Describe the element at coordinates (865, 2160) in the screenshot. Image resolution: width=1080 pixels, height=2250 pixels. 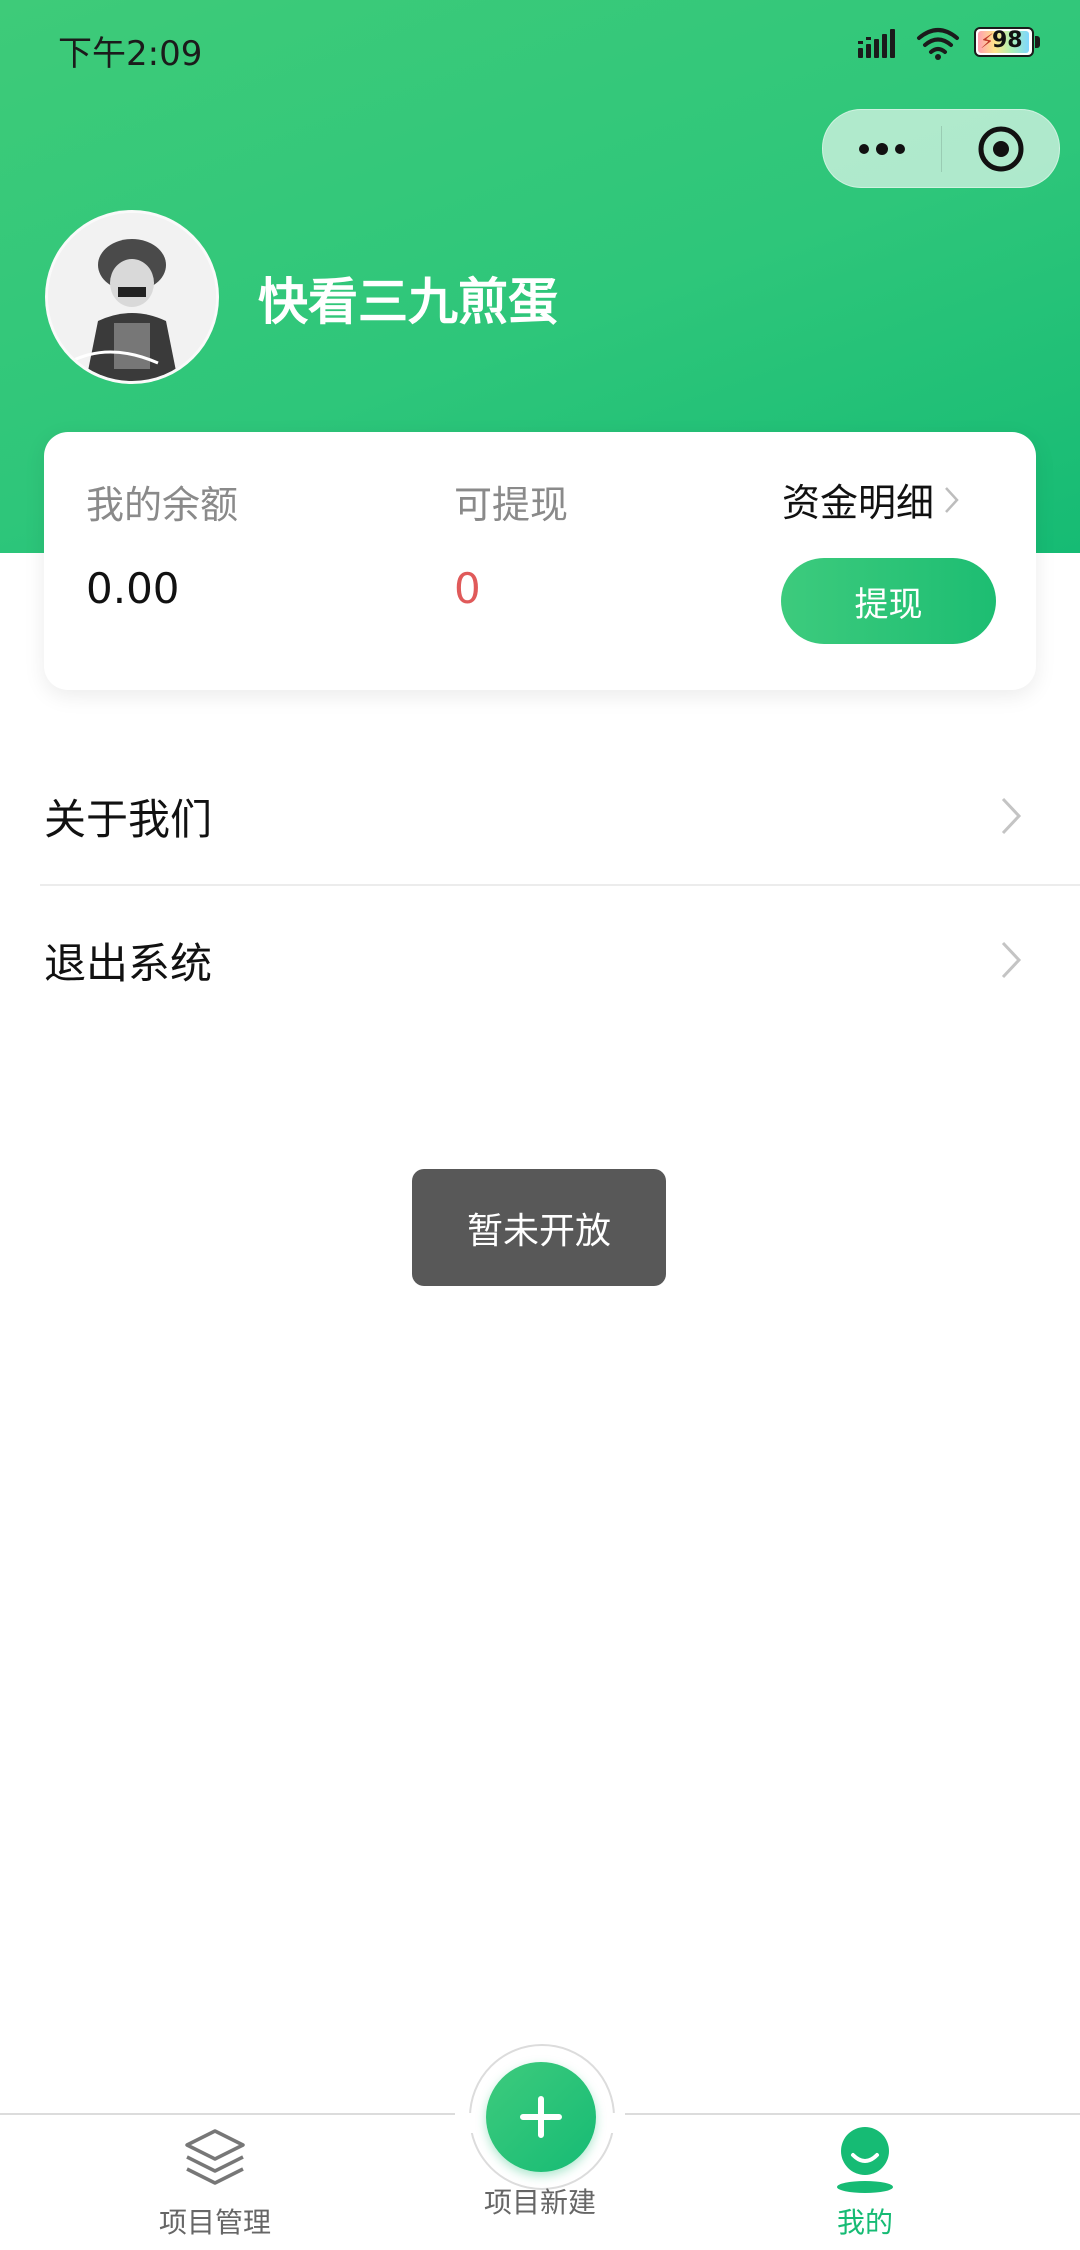
I see `user-icon` at that location.